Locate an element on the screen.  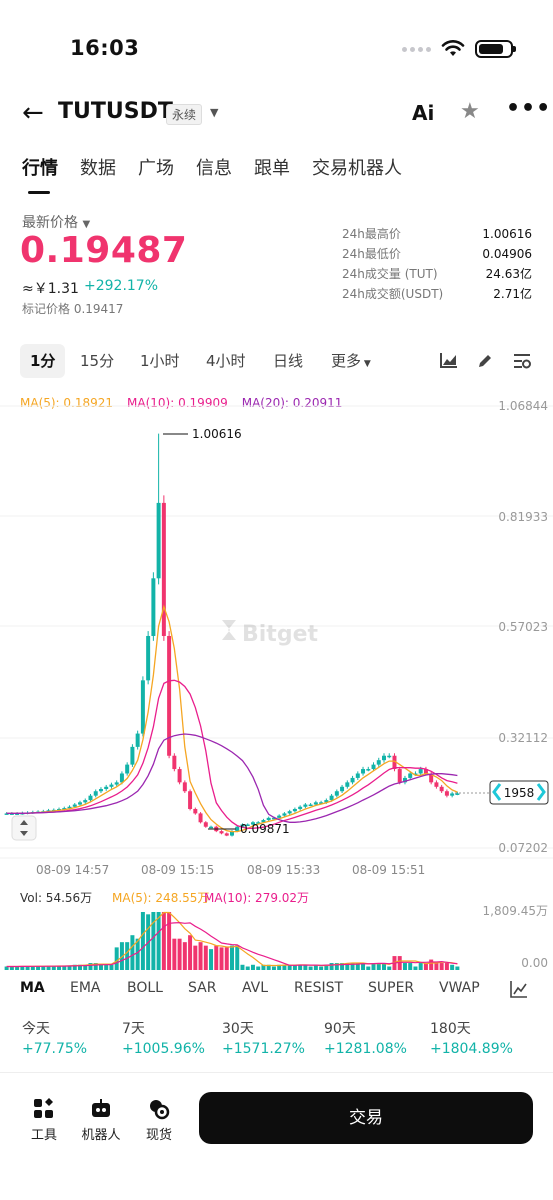
perf-180d: 180天 +1804.89% is located at coordinates (471, 1037).